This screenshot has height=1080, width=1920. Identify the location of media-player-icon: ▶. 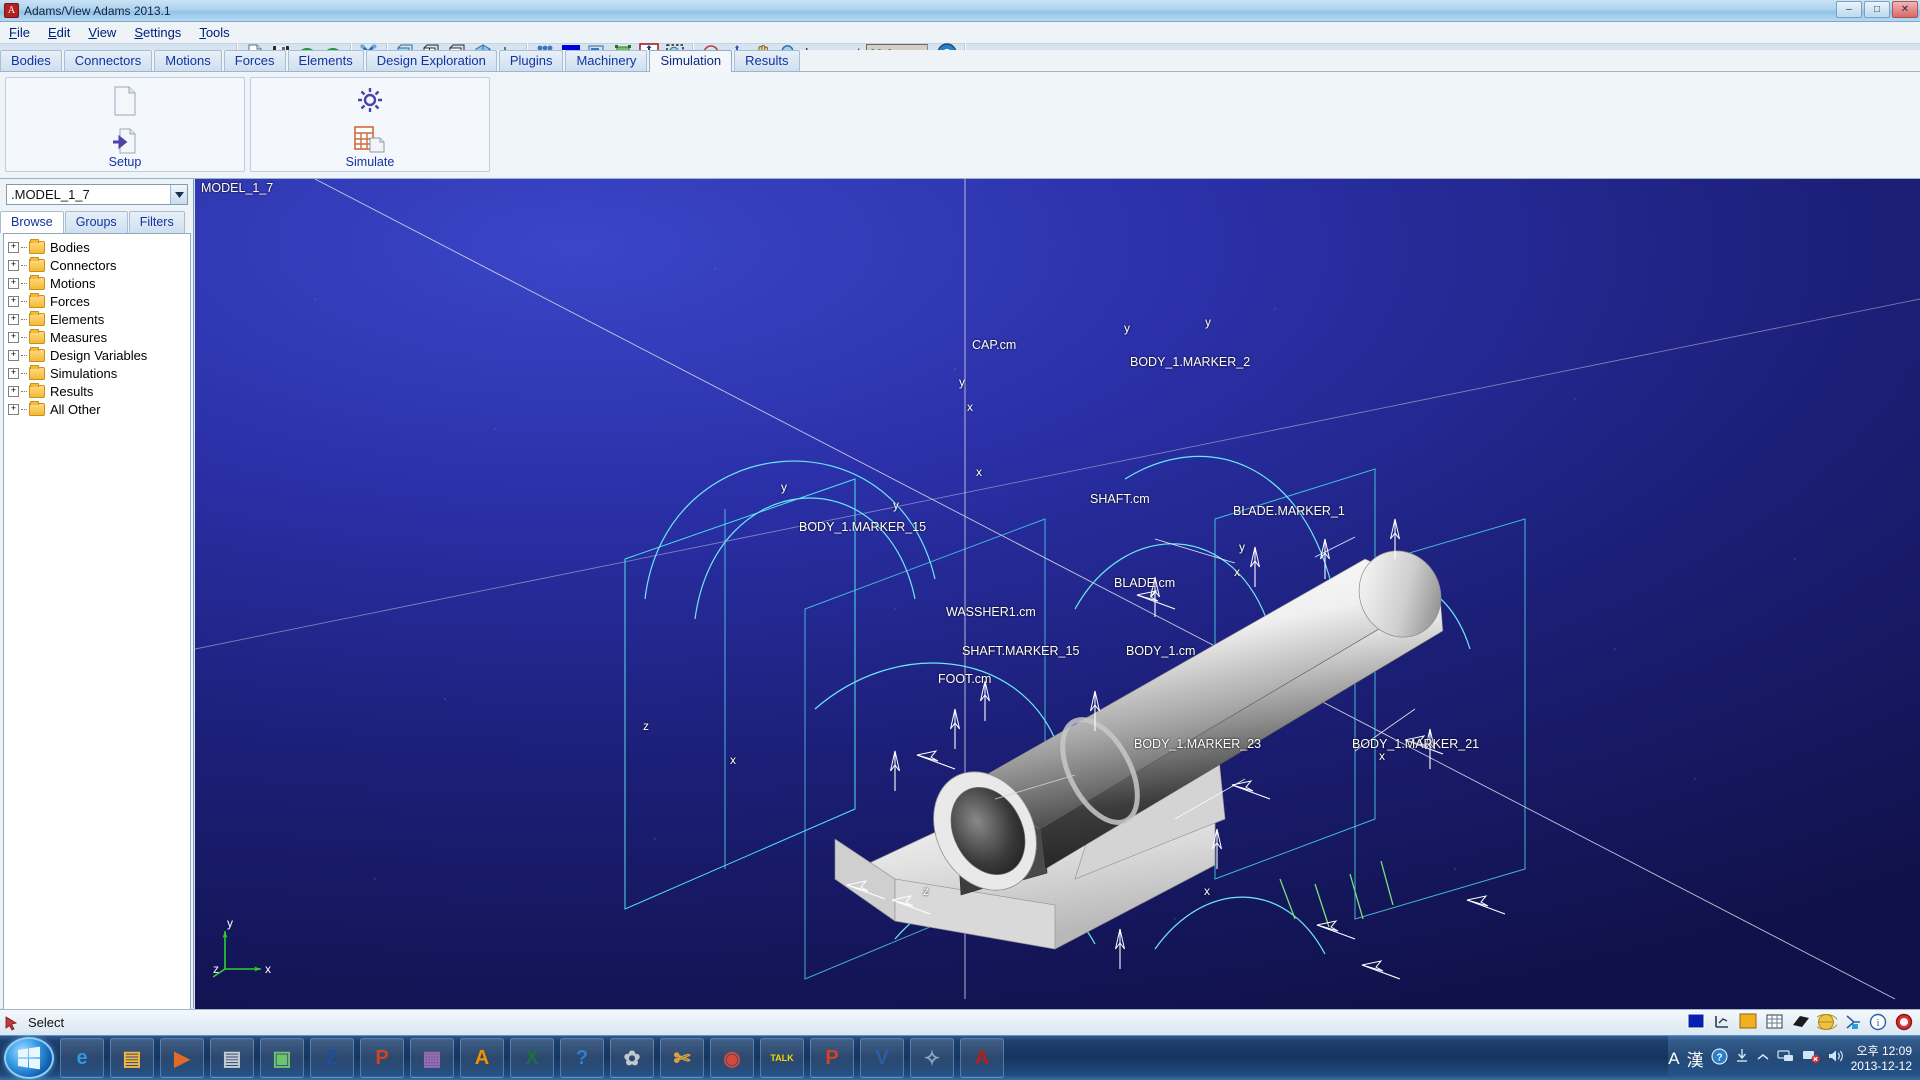
(182, 1058).